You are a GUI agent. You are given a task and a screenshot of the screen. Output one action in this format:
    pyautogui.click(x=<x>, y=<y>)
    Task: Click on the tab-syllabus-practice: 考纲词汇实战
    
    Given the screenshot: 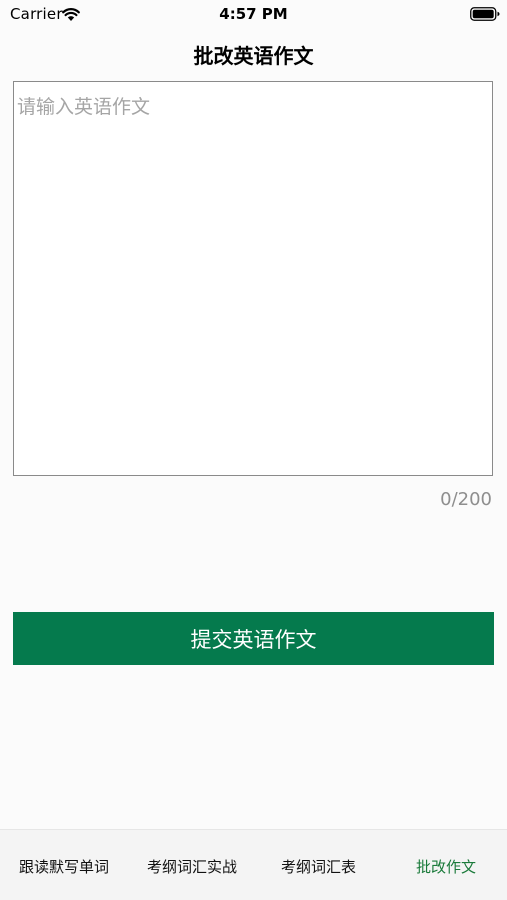 What is the action you would take?
    pyautogui.click(x=192, y=866)
    